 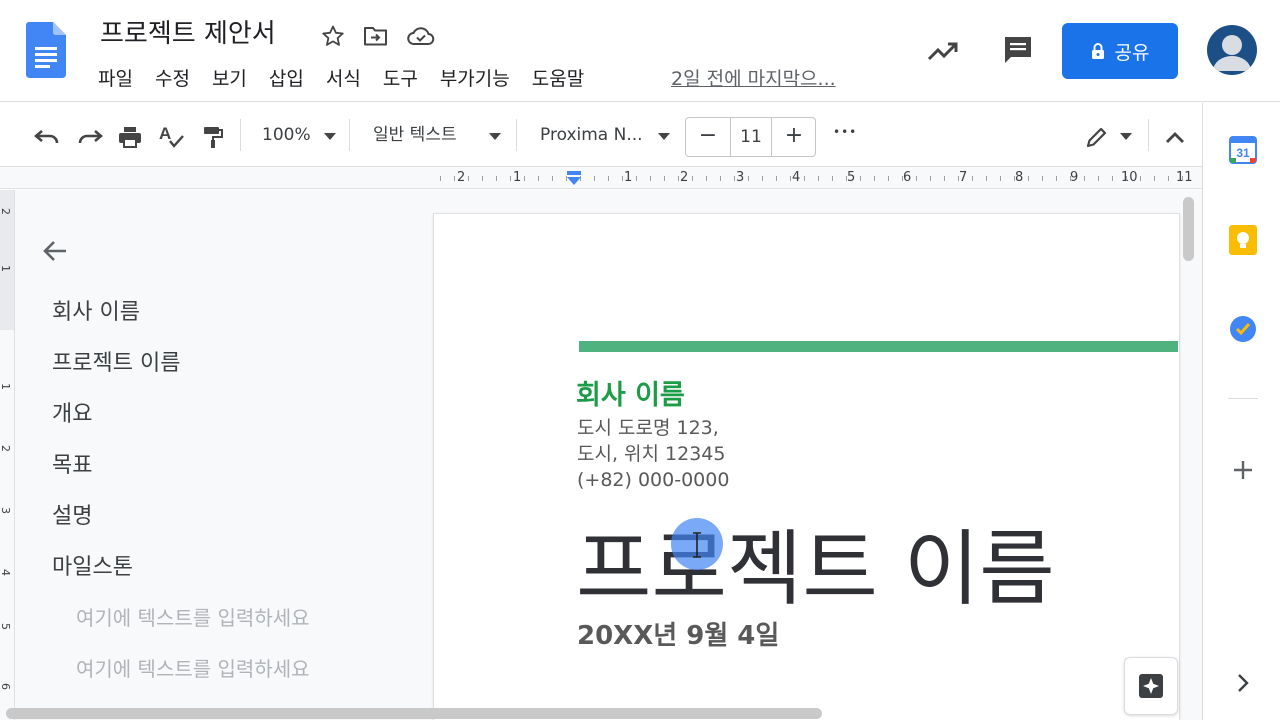 I want to click on document-title: 프로젝트 제안서, so click(x=188, y=34).